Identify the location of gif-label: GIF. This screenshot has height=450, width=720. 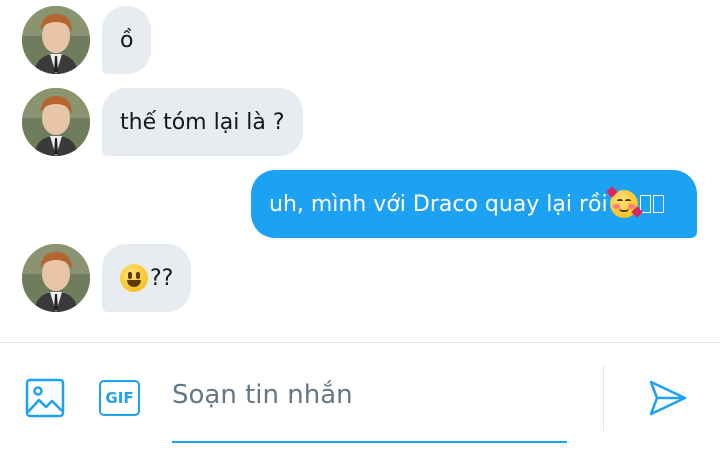
(119, 398).